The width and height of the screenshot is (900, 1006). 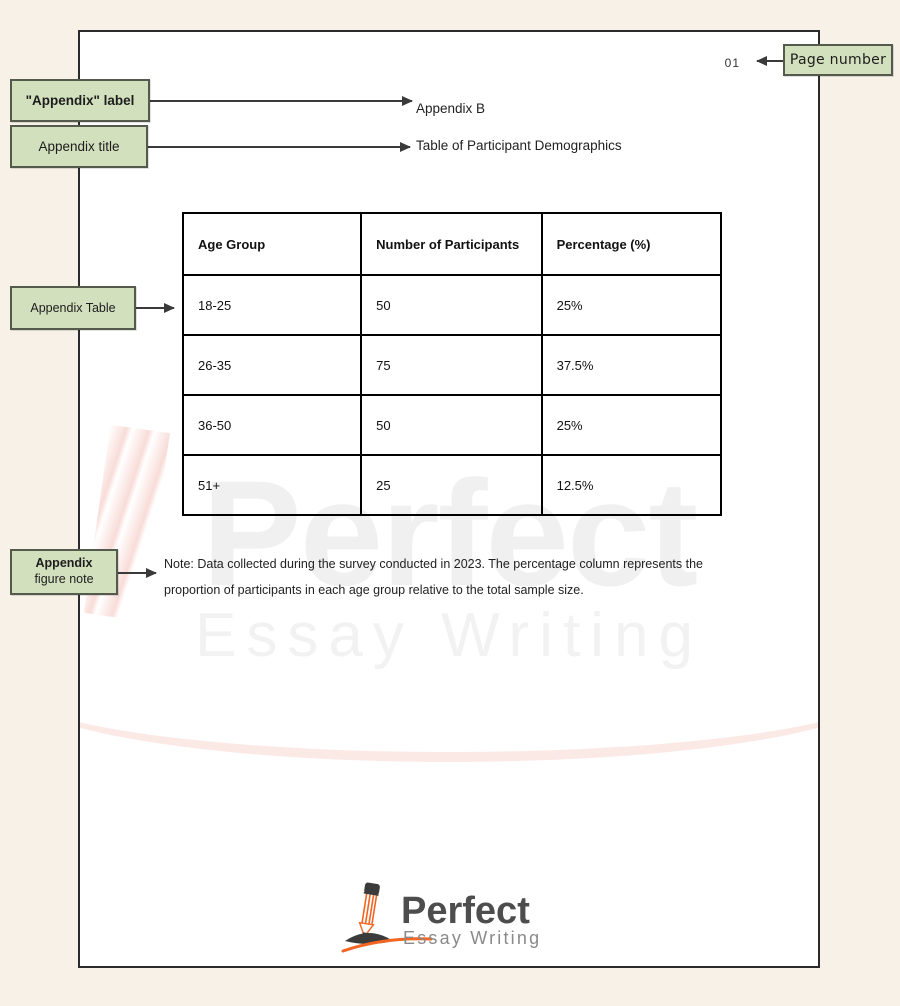 I want to click on logo-name-main: Perfect, so click(x=465, y=911).